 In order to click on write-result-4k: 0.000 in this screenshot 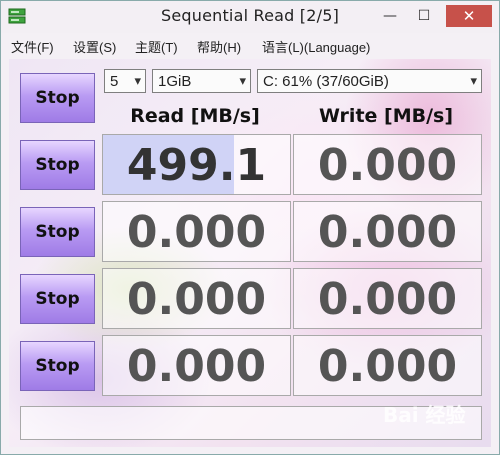, I will do `click(387, 298)`.